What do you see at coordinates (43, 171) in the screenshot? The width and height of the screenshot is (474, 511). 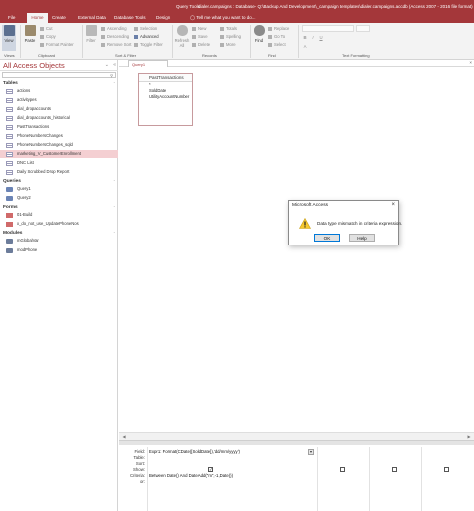 I see `item-label: Daily Scrubbed Drop Report` at bounding box center [43, 171].